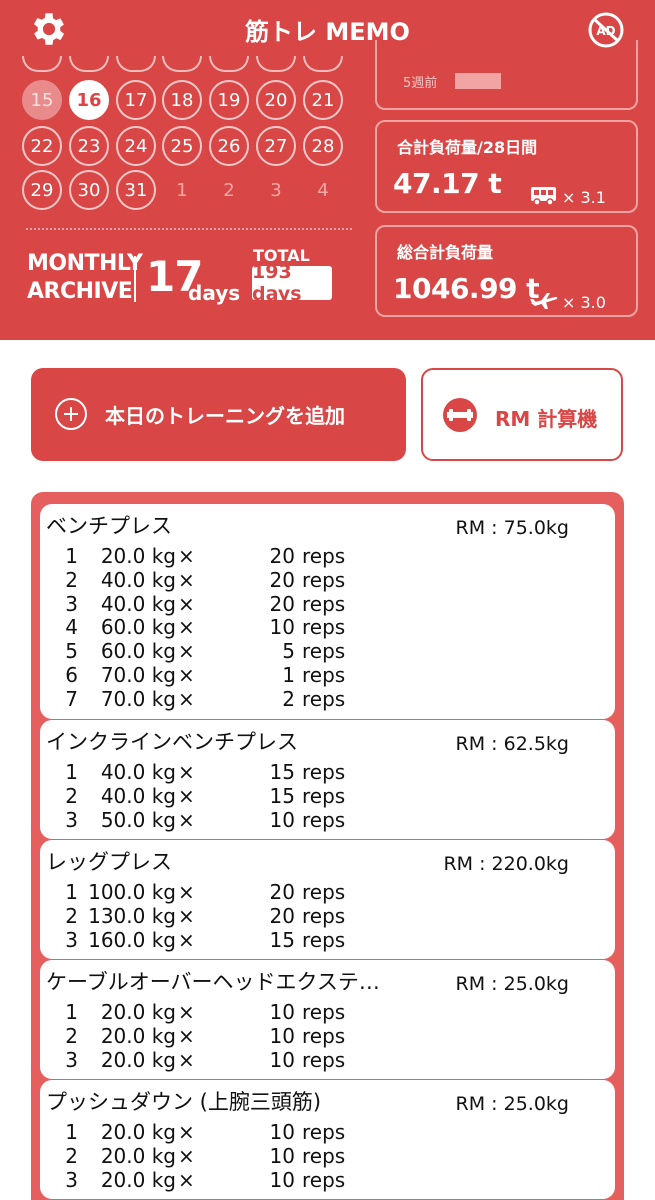 Image resolution: width=655 pixels, height=1200 pixels. I want to click on add-today-training-button: 本日のトレーニングを追加, so click(218, 414).